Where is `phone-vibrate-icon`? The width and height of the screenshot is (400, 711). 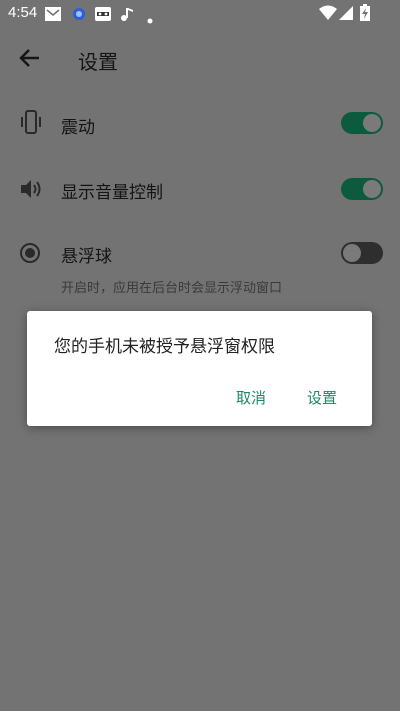 phone-vibrate-icon is located at coordinates (31, 122).